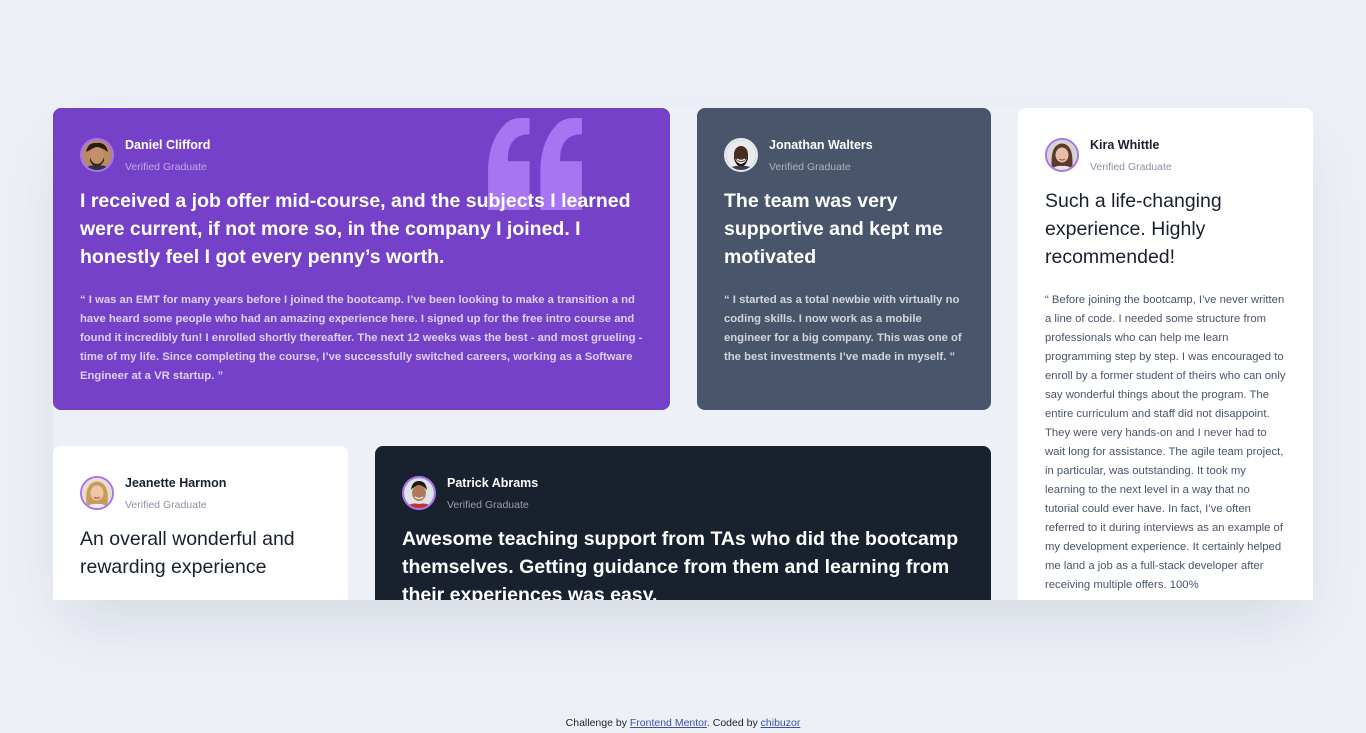 This screenshot has width=1366, height=733. I want to click on author-name: Jonathan Walters, so click(821, 145).